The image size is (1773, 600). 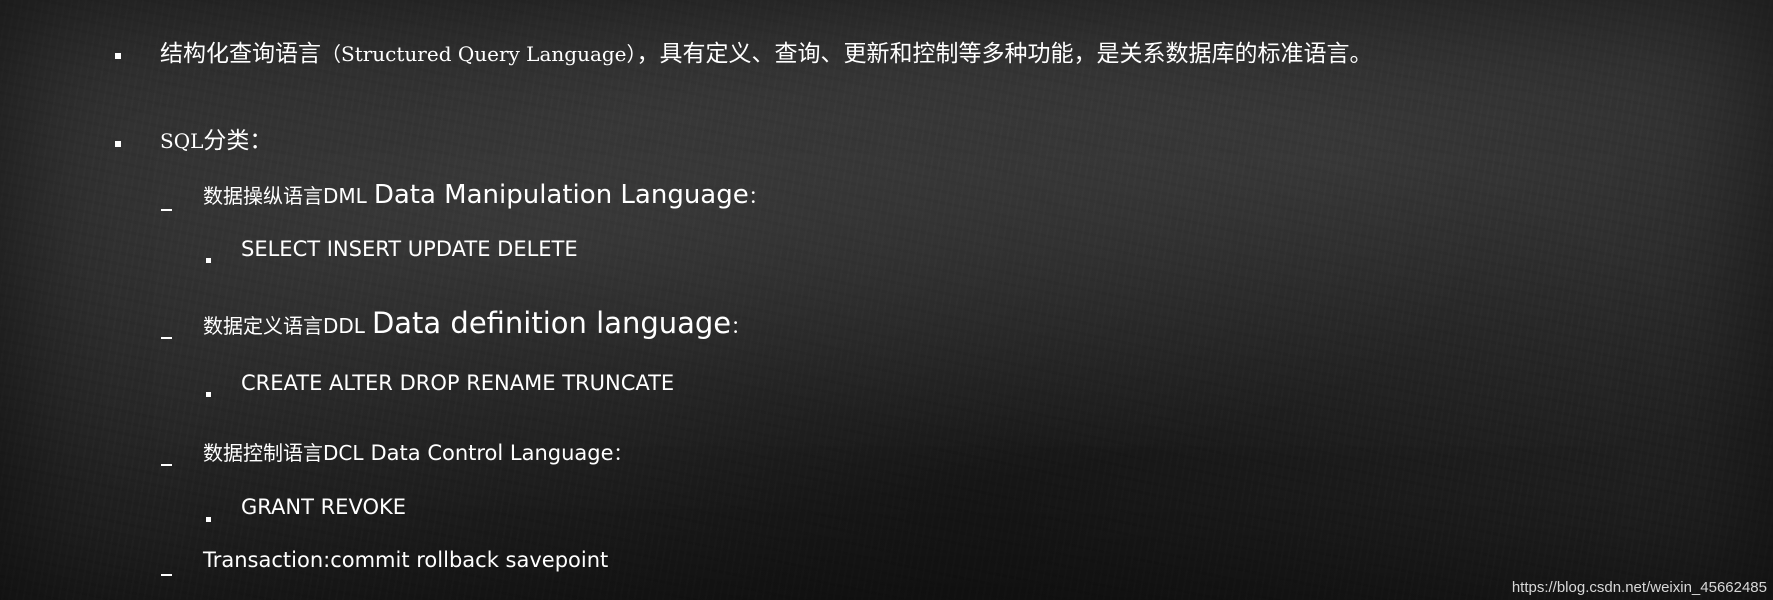 What do you see at coordinates (283, 453) in the screenshot?
I see `dcl-cn: 数据控制语言DCL` at bounding box center [283, 453].